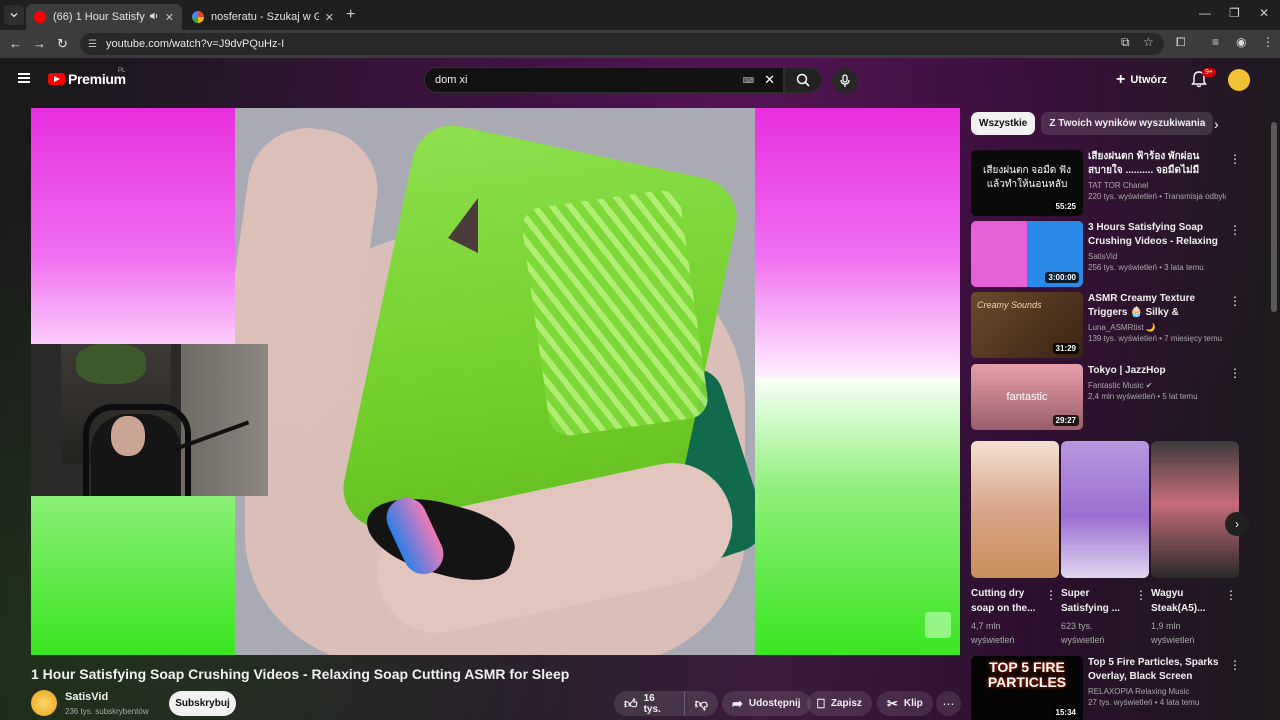 Image resolution: width=1280 pixels, height=720 pixels. I want to click on site-info-icon: ☰, so click(95, 44).